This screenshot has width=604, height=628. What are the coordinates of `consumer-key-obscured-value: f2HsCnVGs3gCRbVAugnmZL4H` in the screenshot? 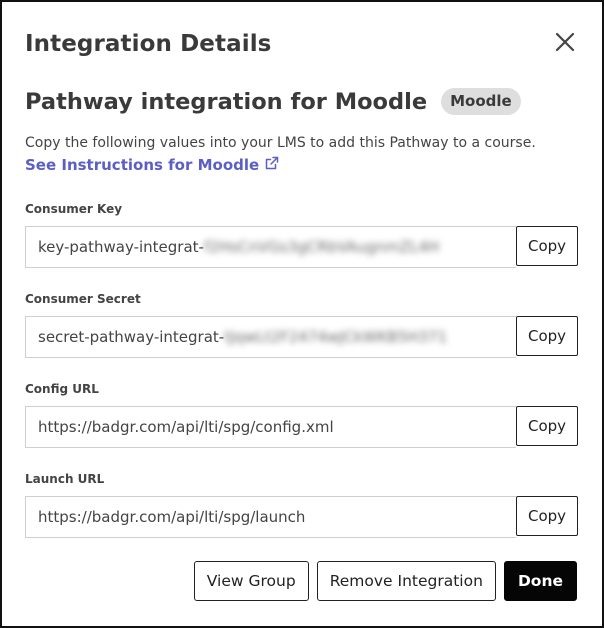 It's located at (321, 247).